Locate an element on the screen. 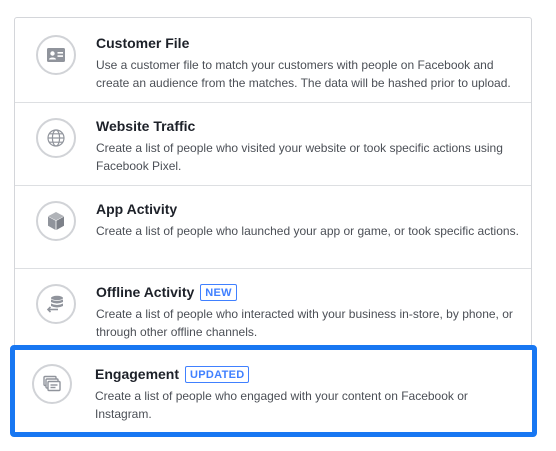  option-title: Customer File is located at coordinates (143, 43).